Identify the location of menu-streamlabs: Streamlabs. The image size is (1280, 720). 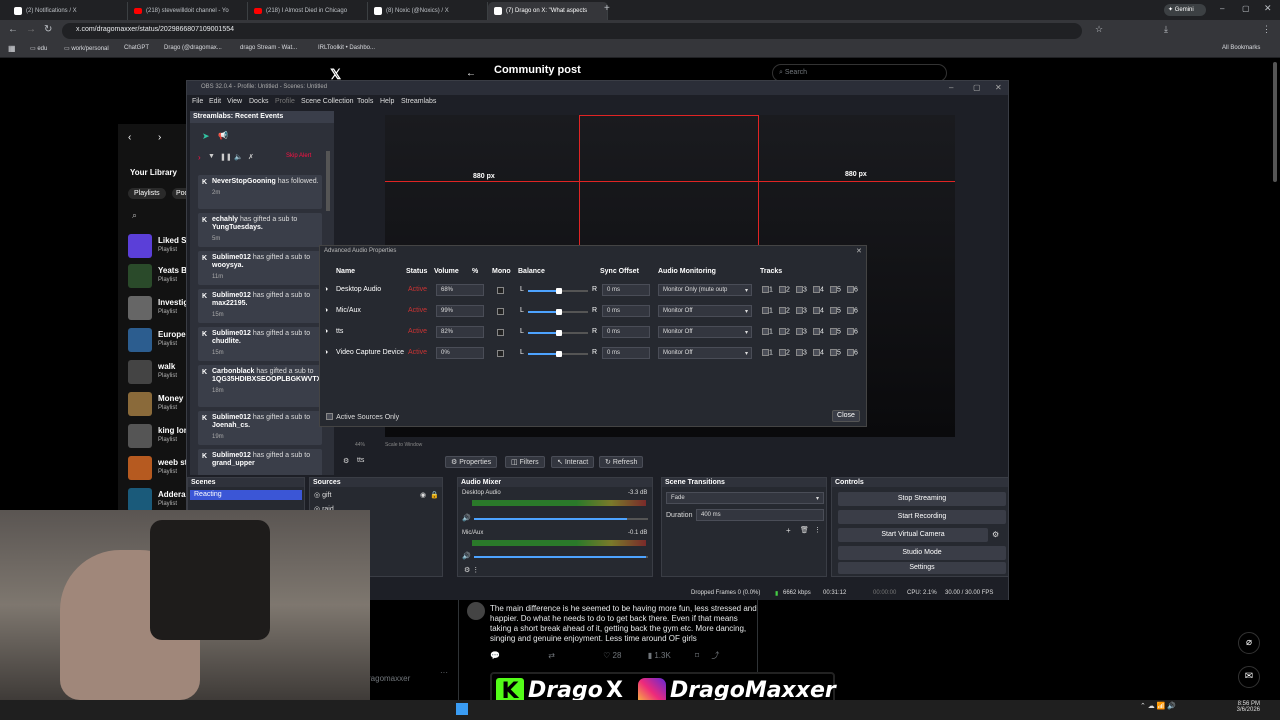
(418, 101).